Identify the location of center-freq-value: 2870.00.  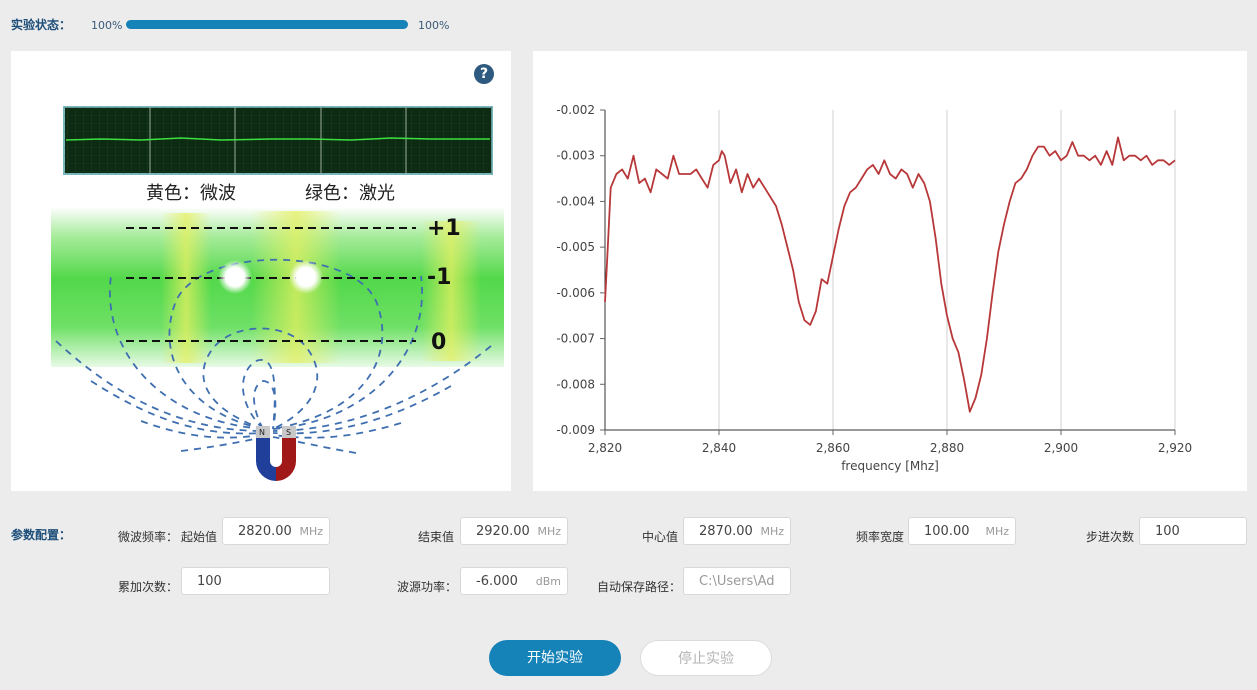
(726, 531).